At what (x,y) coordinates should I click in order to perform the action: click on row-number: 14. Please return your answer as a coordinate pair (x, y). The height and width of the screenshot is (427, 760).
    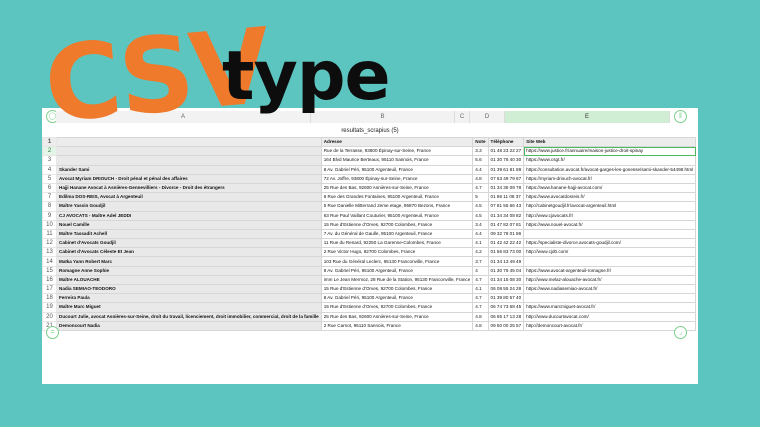
    Looking at the image, I should click on (49, 261).